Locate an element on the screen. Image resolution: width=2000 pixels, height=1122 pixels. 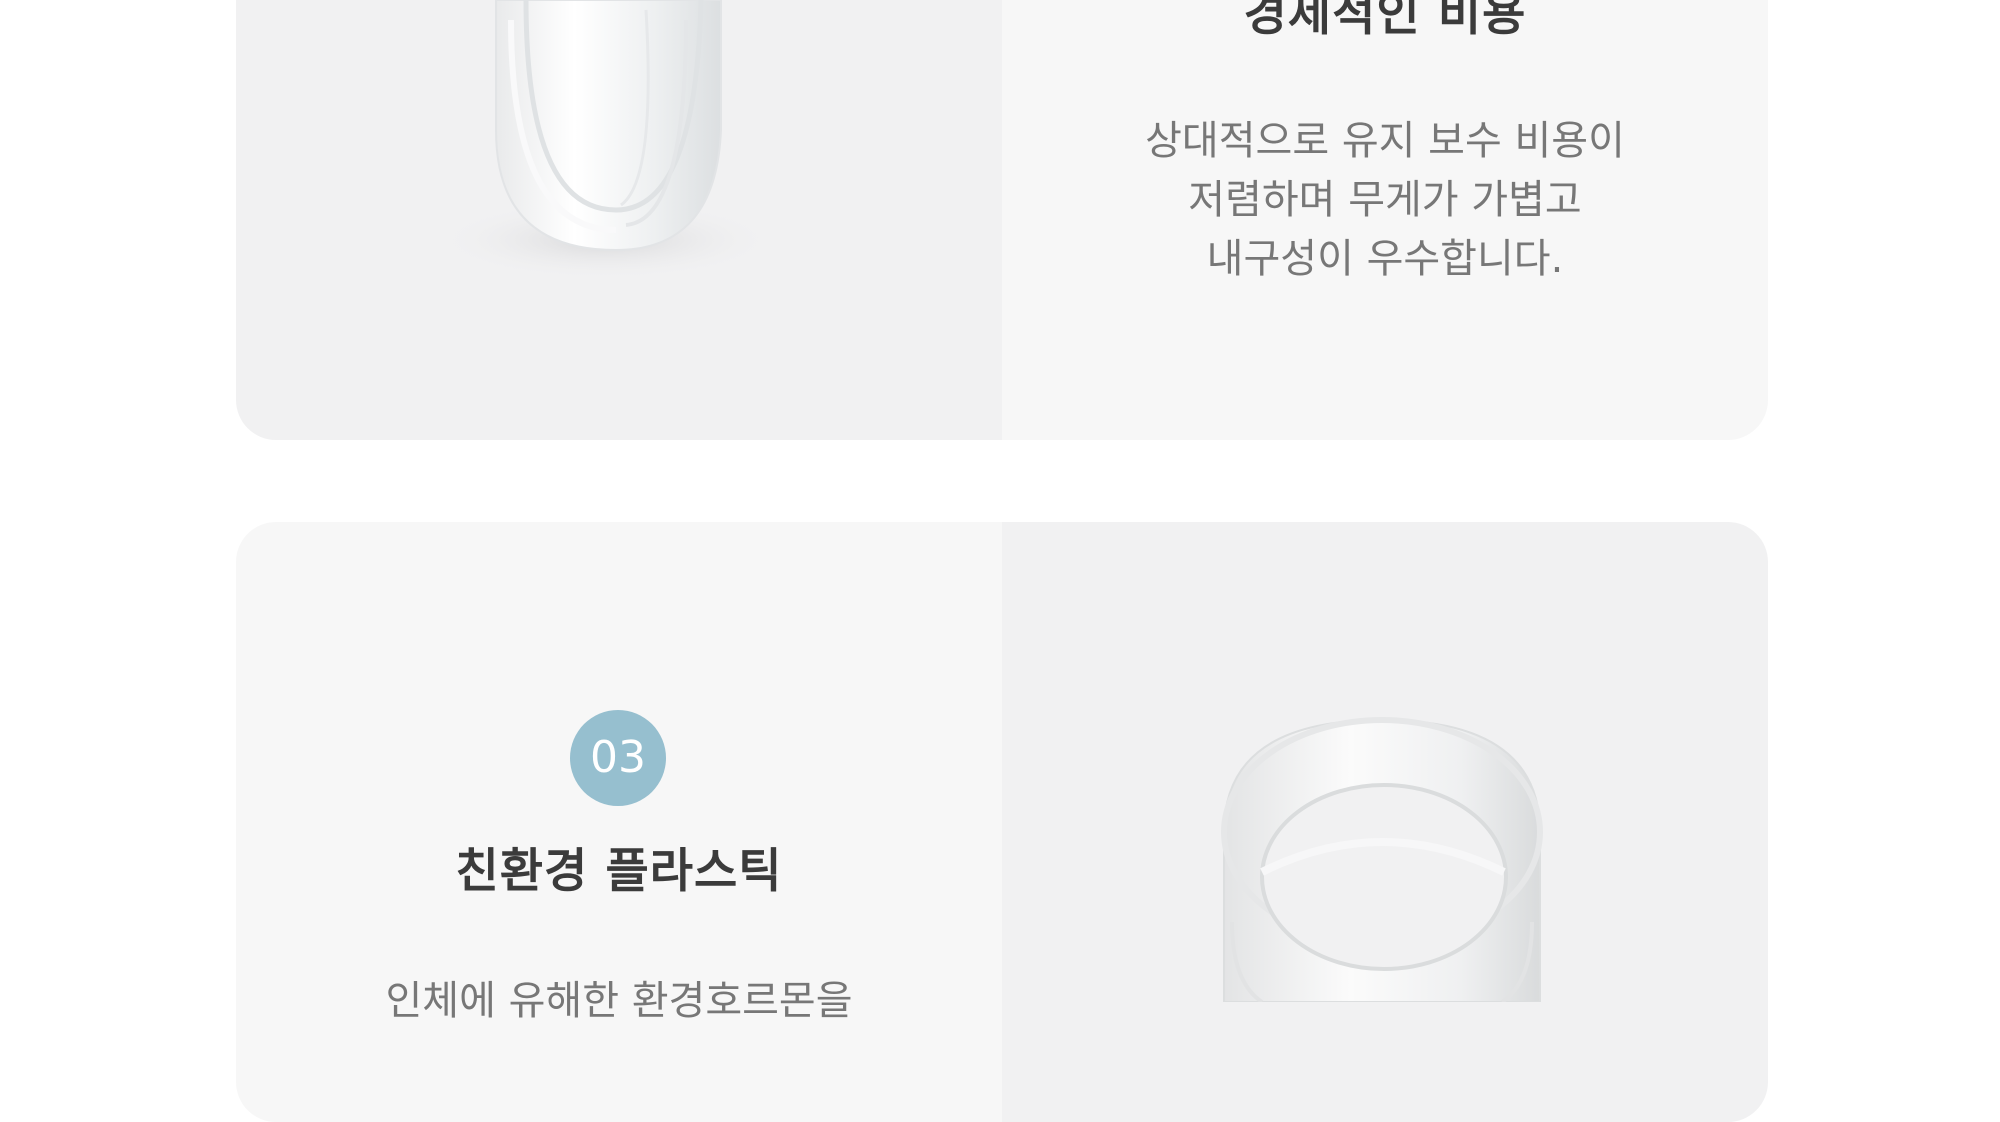
feature-number-badge: 03 is located at coordinates (618, 758).